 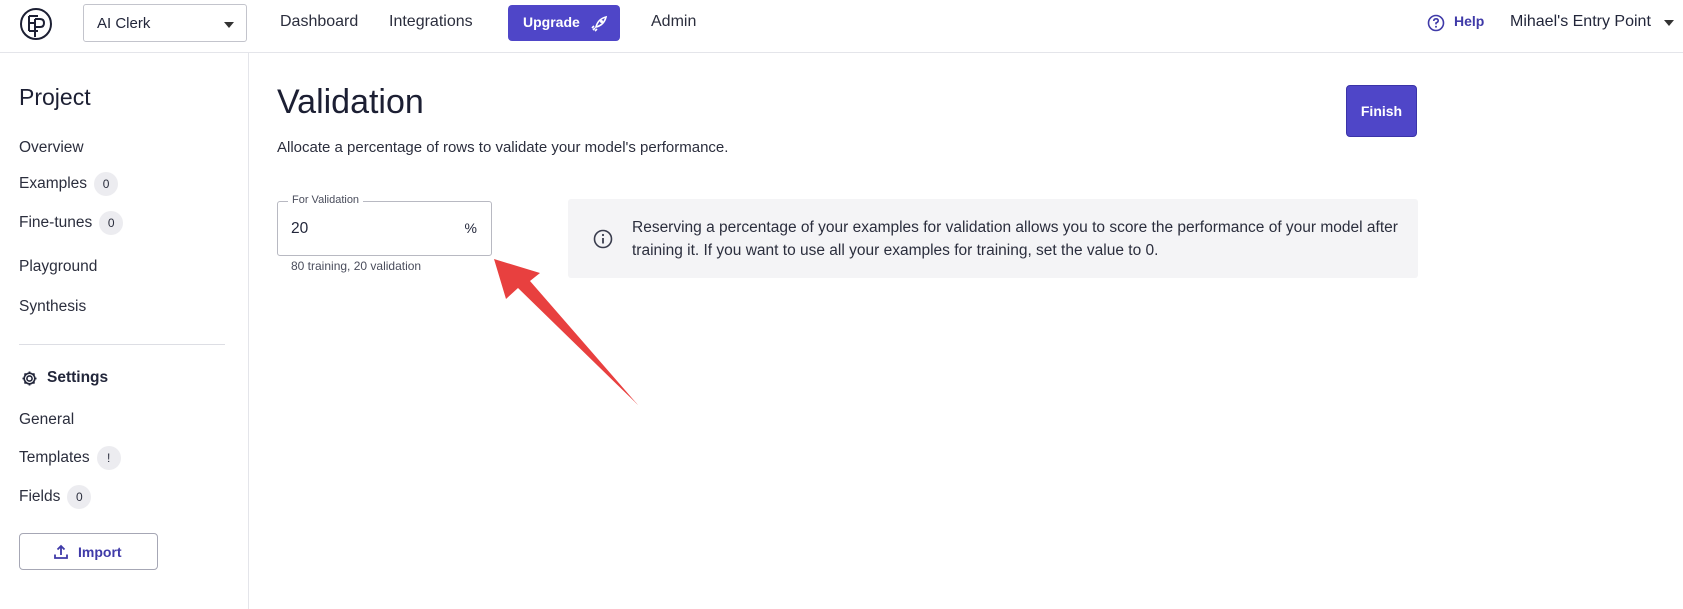 What do you see at coordinates (53, 183) in the screenshot?
I see `sidebar-item-label: Examples` at bounding box center [53, 183].